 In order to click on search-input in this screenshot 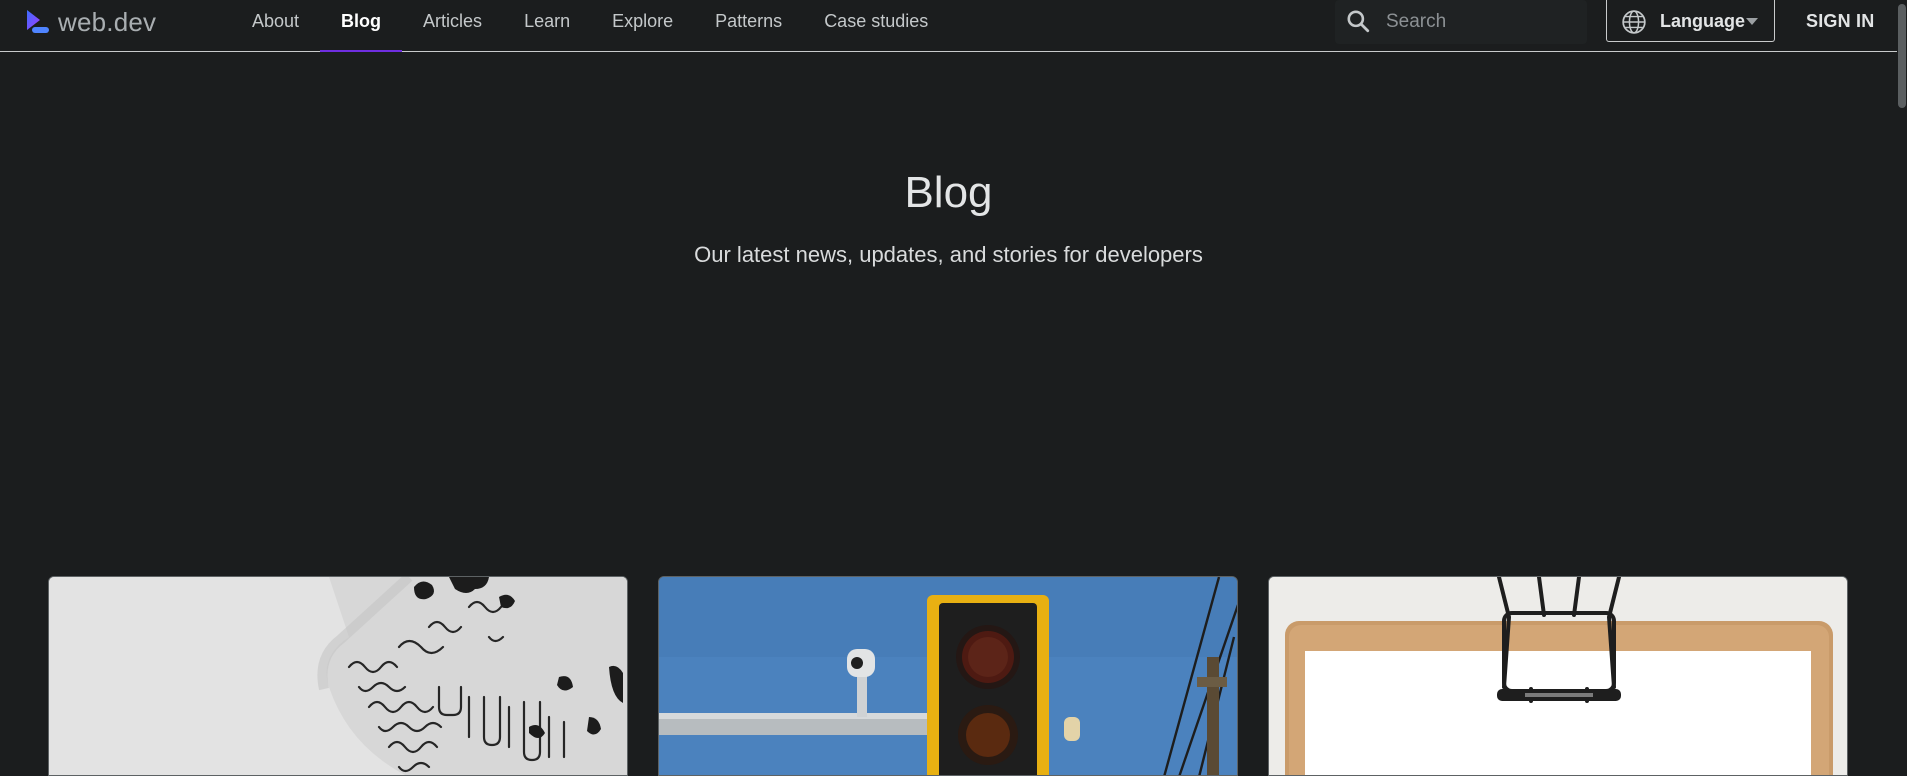, I will do `click(1481, 22)`.